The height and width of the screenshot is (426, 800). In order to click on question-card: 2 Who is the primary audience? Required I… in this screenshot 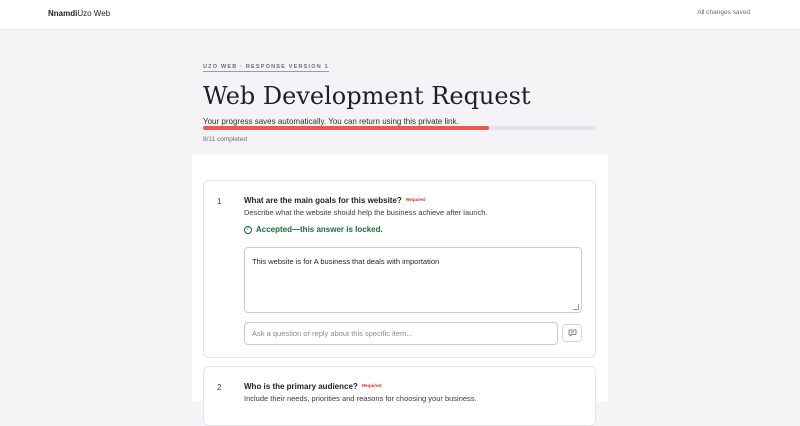, I will do `click(399, 396)`.